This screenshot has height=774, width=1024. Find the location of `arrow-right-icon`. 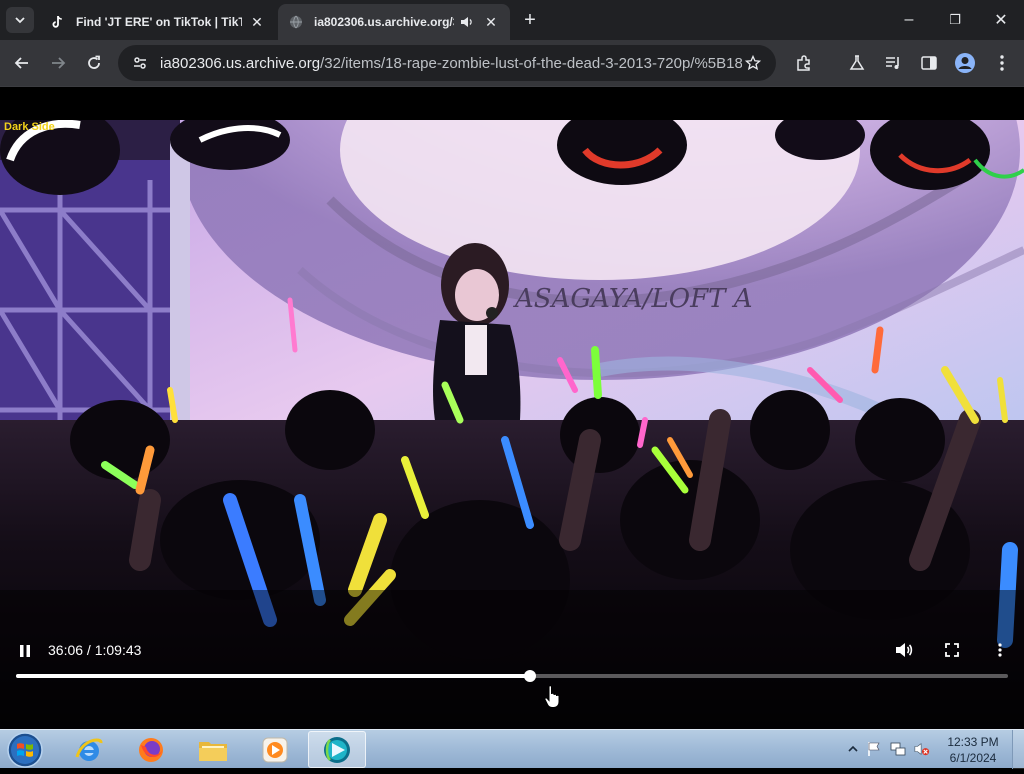

arrow-right-icon is located at coordinates (59, 63).